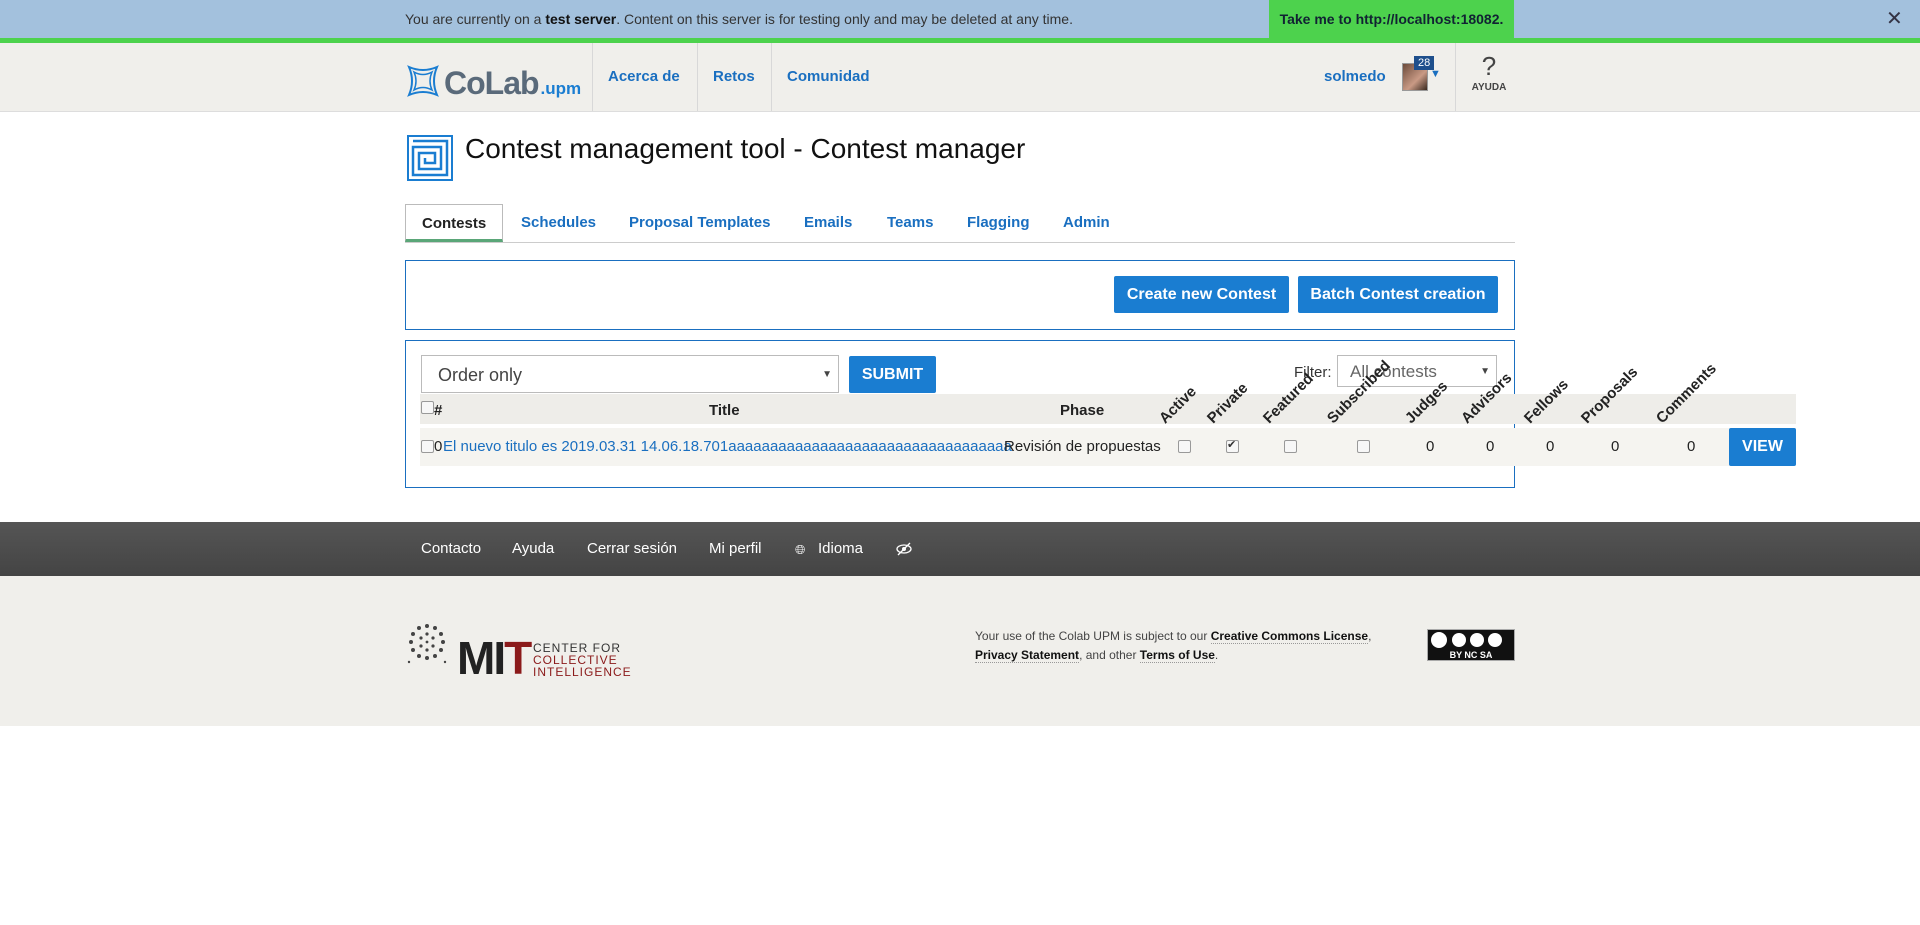 The height and width of the screenshot is (925, 1920). What do you see at coordinates (427, 644) in the screenshot?
I see `mit-dots-icon` at bounding box center [427, 644].